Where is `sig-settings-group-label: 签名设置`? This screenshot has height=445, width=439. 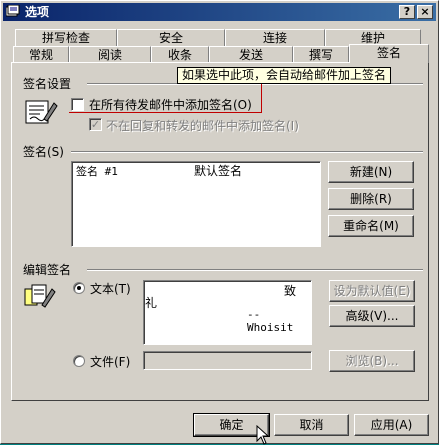
sig-settings-group-label: 签名设置 is located at coordinates (49, 83).